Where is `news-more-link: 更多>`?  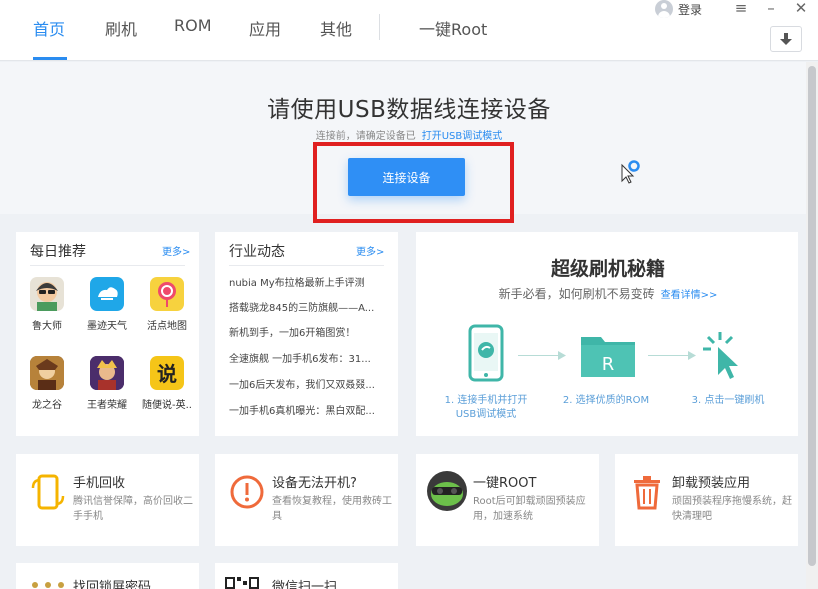 news-more-link: 更多> is located at coordinates (370, 250).